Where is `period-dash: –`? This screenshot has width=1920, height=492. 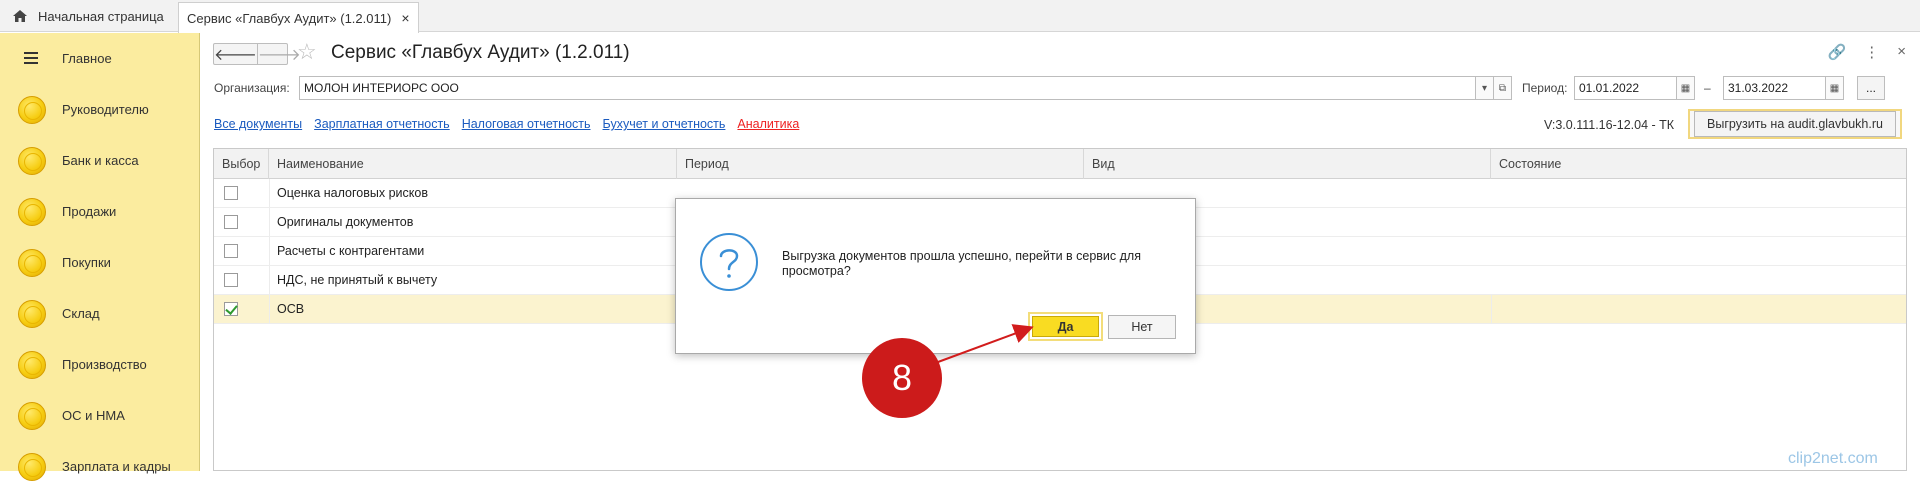
period-dash: – is located at coordinates (1707, 88).